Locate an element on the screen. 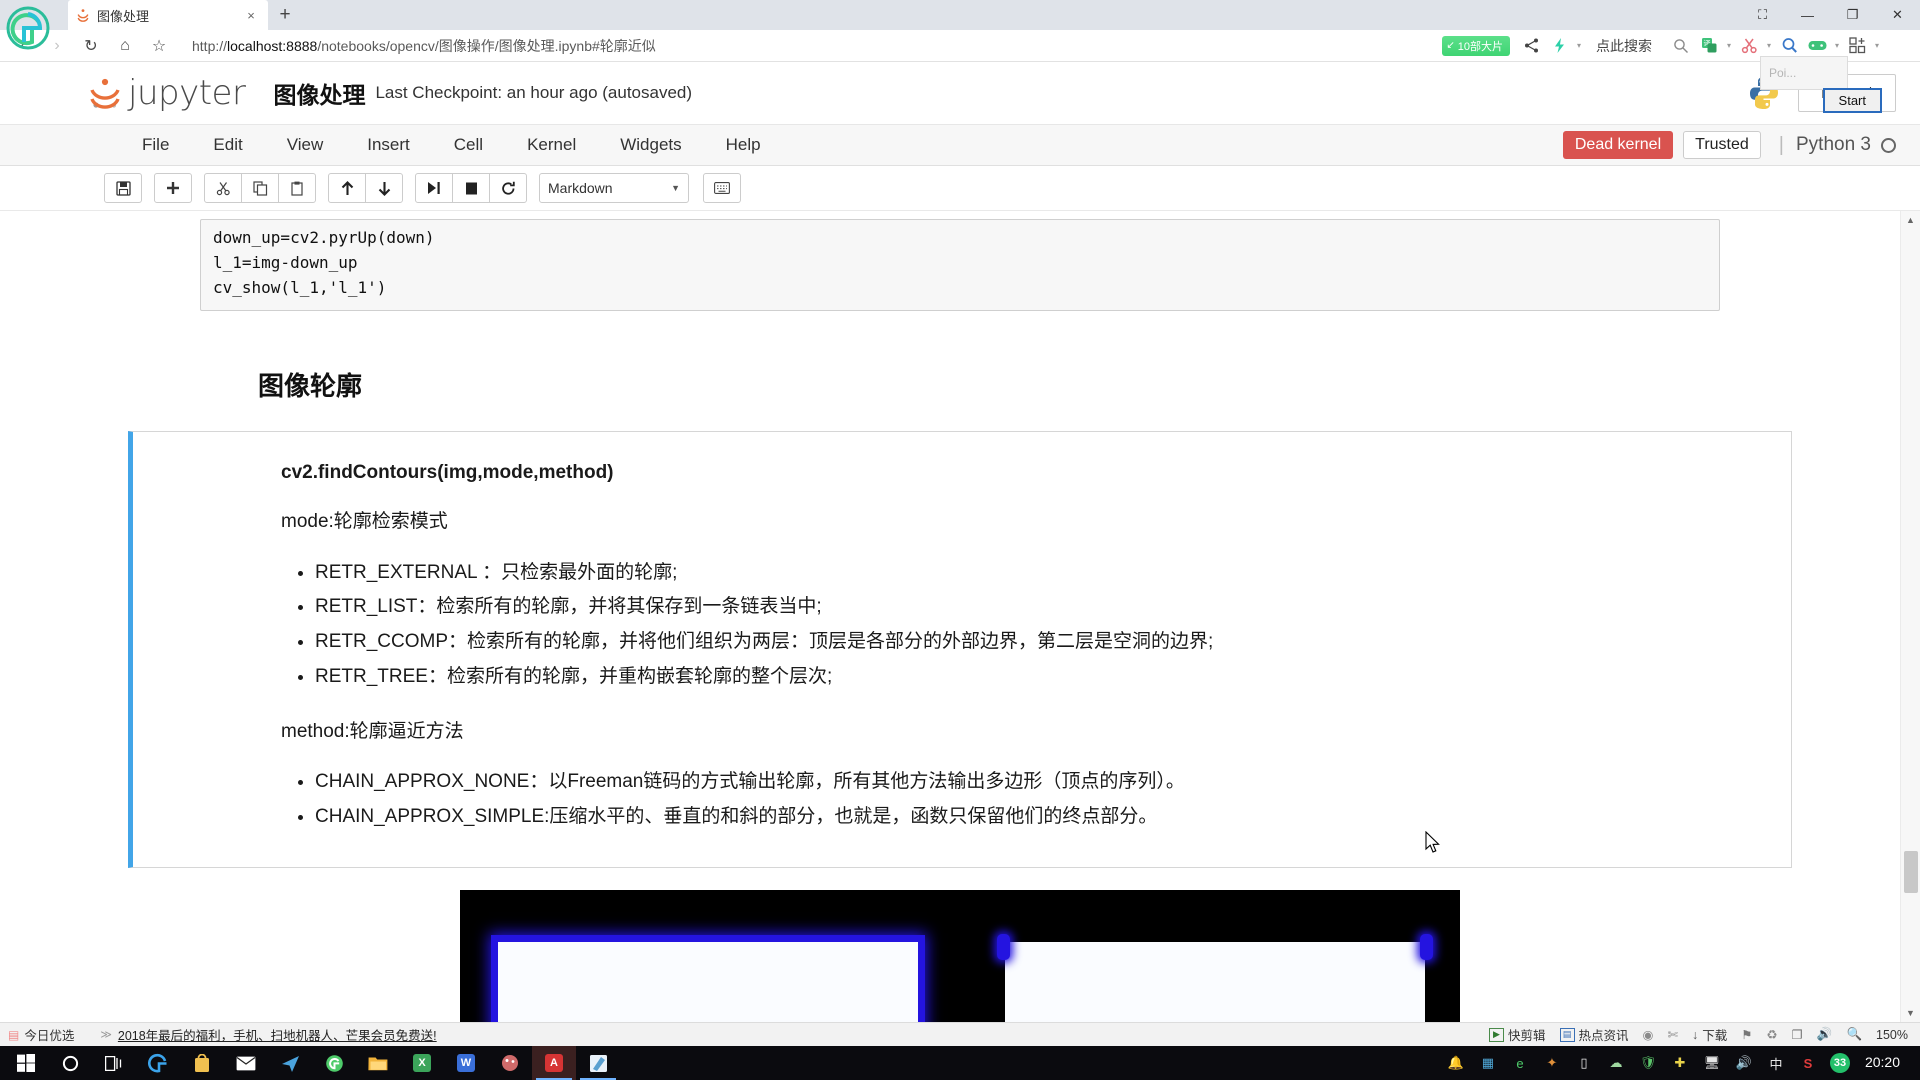 The height and width of the screenshot is (1080, 1920). chevron-down-icon-3: ▾ is located at coordinates (1769, 45).